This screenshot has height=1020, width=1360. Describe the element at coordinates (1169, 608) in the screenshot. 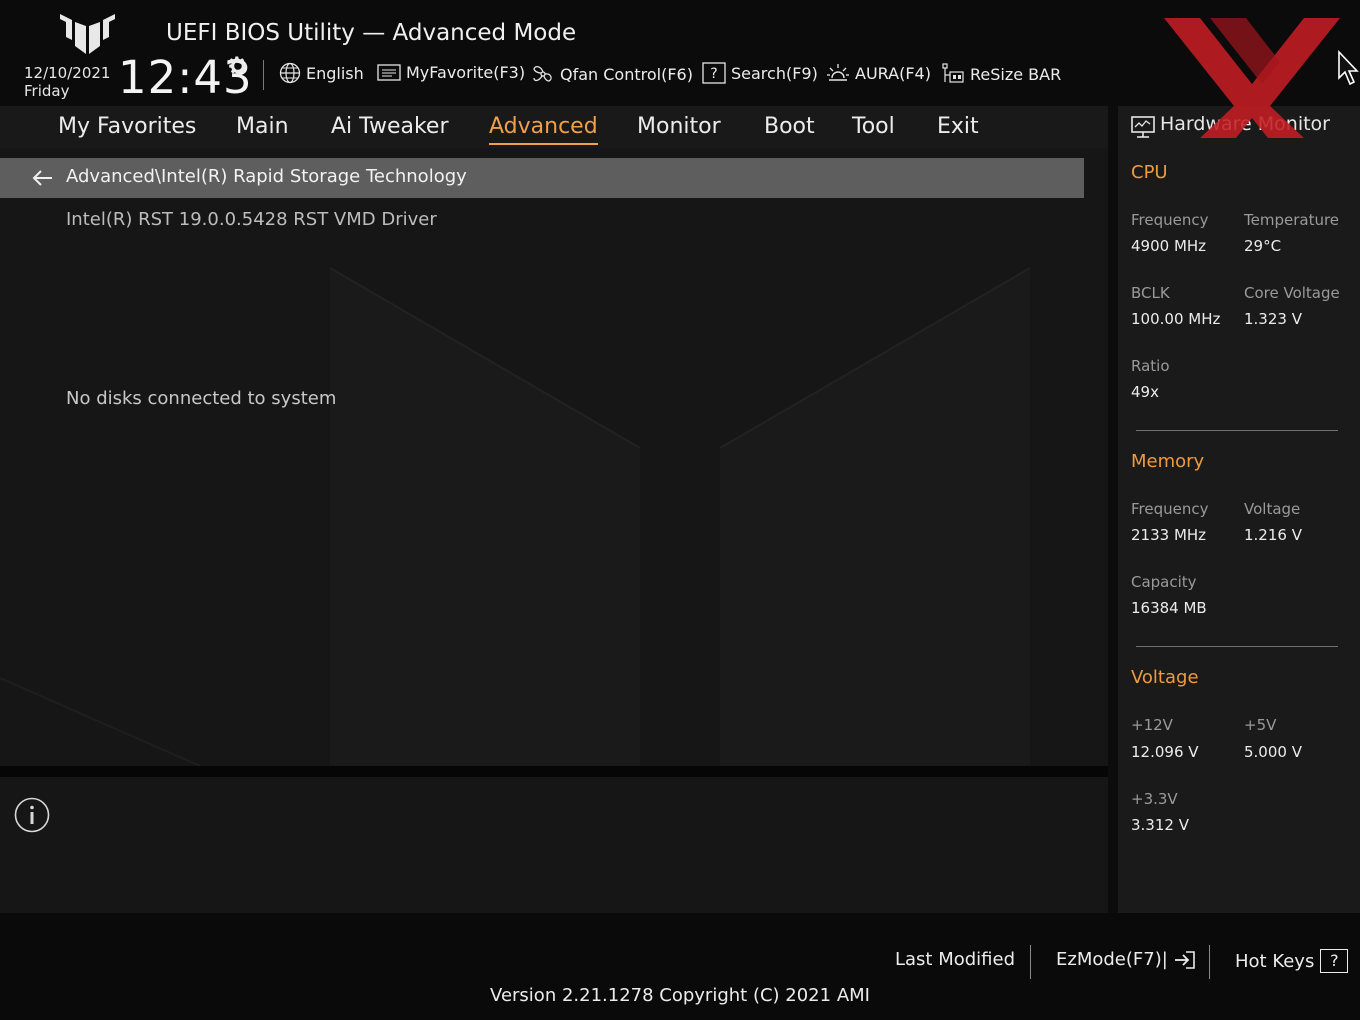

I see `capacity-value: 16384 MB` at that location.